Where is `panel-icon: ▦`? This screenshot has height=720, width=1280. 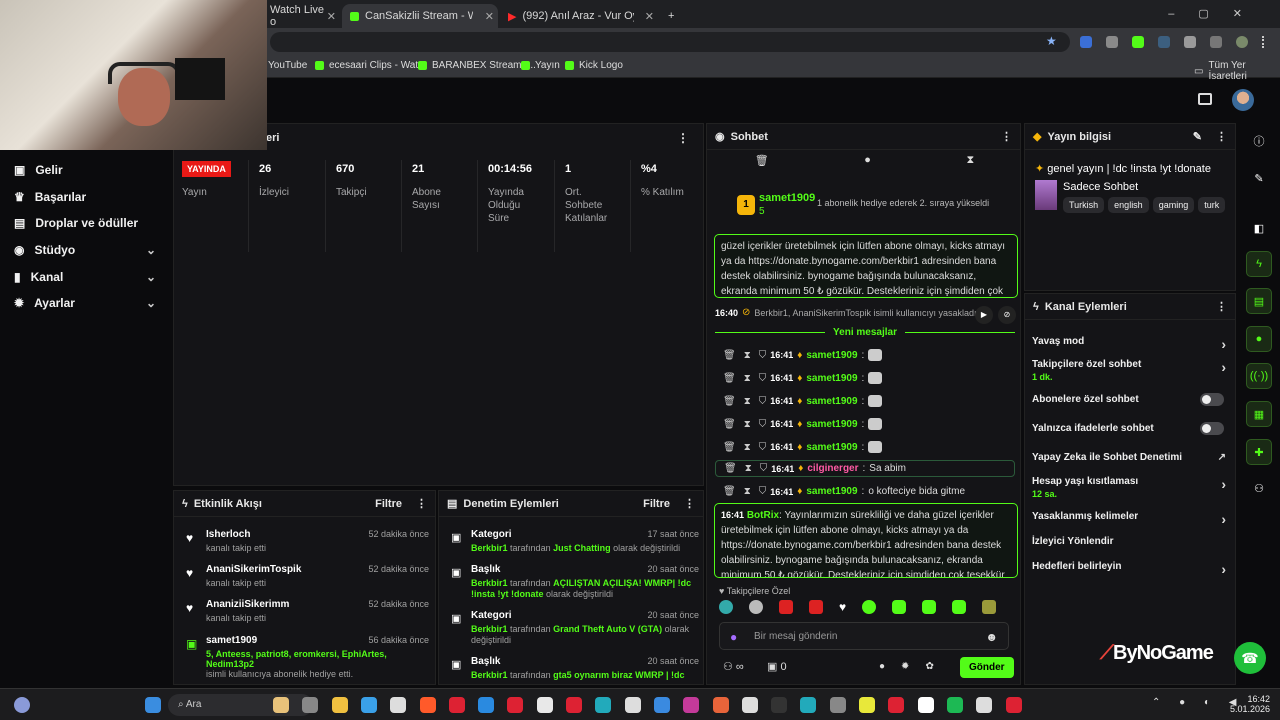
panel-icon: ▦ is located at coordinates (1259, 414).